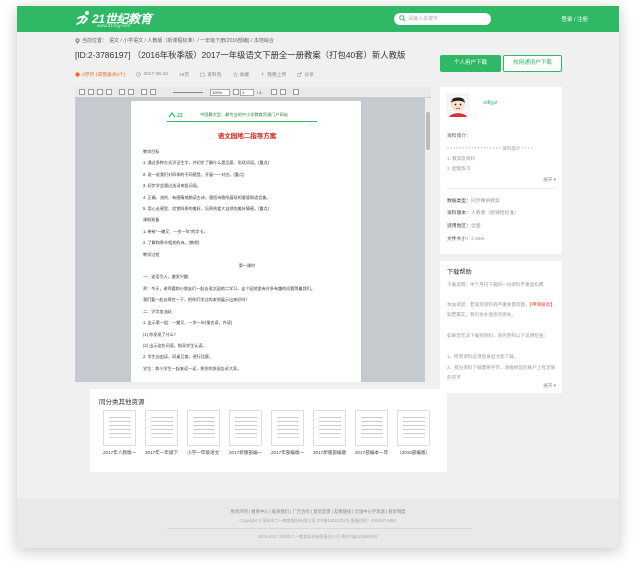  I want to click on upload-button: 我要上传, so click(273, 74).